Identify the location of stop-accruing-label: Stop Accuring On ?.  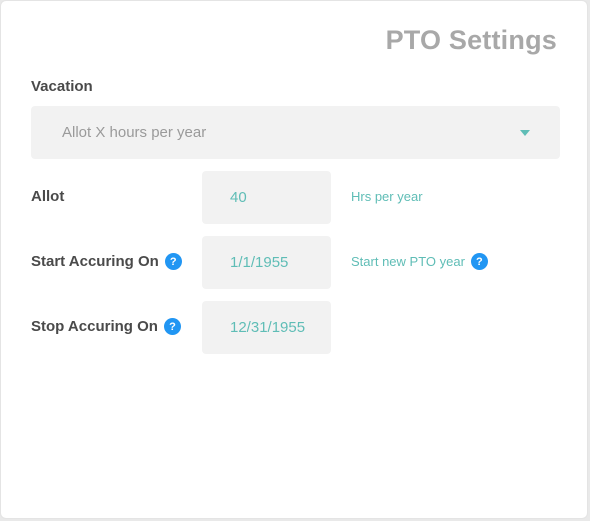
(106, 326).